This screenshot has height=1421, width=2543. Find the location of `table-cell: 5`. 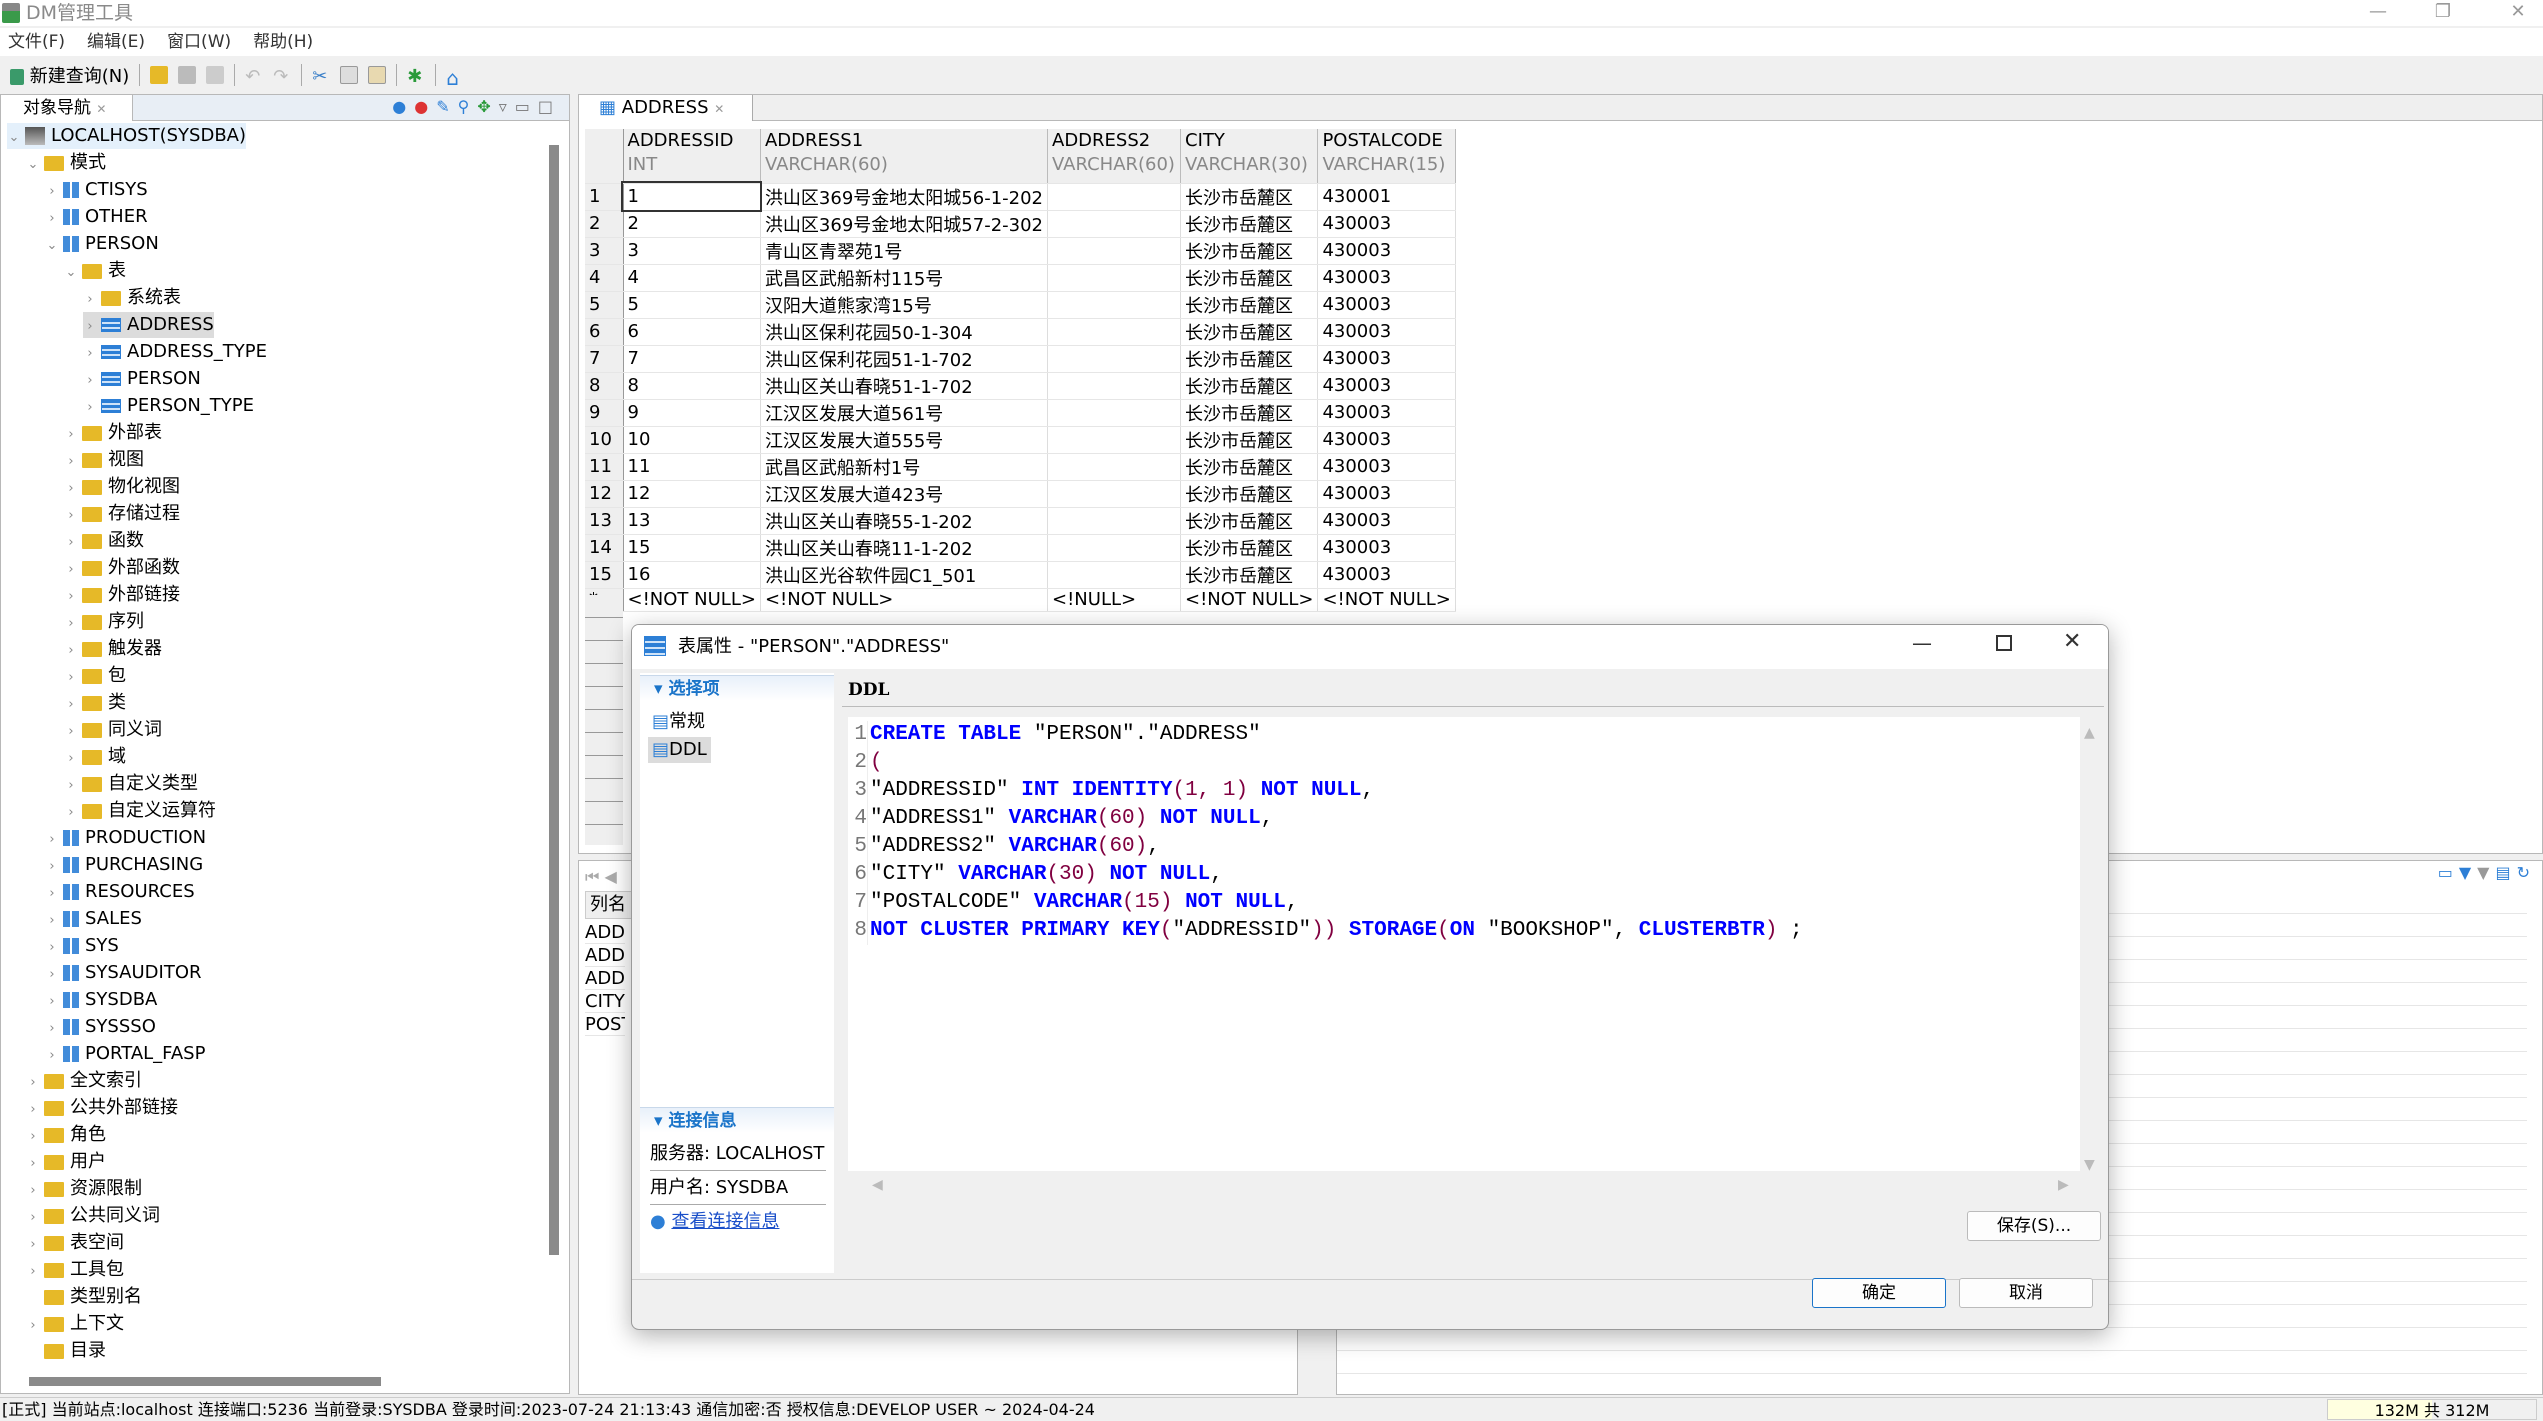

table-cell: 5 is located at coordinates (692, 305).